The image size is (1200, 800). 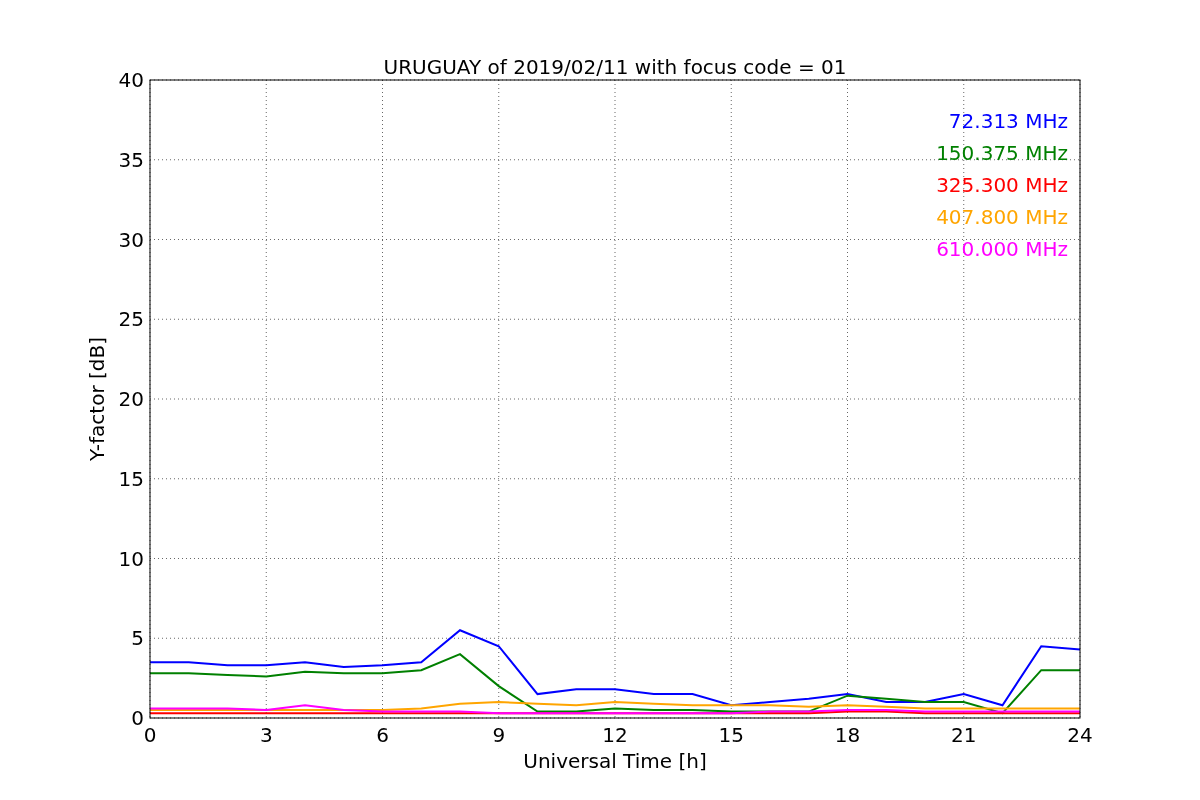 What do you see at coordinates (1002, 249) in the screenshot?
I see `legend-label: 610.000 MHz` at bounding box center [1002, 249].